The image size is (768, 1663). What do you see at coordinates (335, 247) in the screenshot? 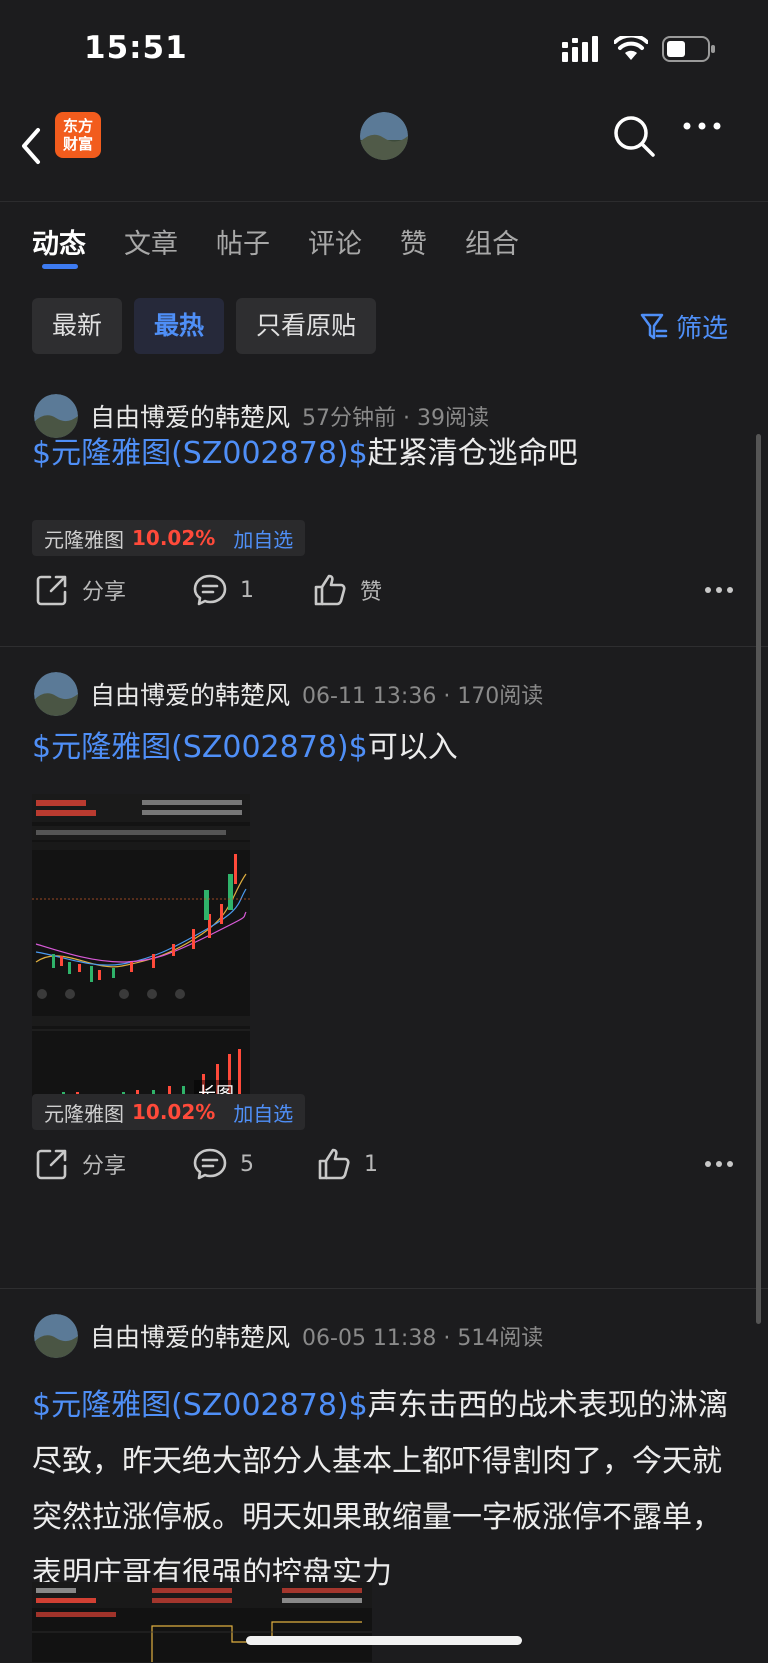
I see `tab-comments: 评论` at bounding box center [335, 247].